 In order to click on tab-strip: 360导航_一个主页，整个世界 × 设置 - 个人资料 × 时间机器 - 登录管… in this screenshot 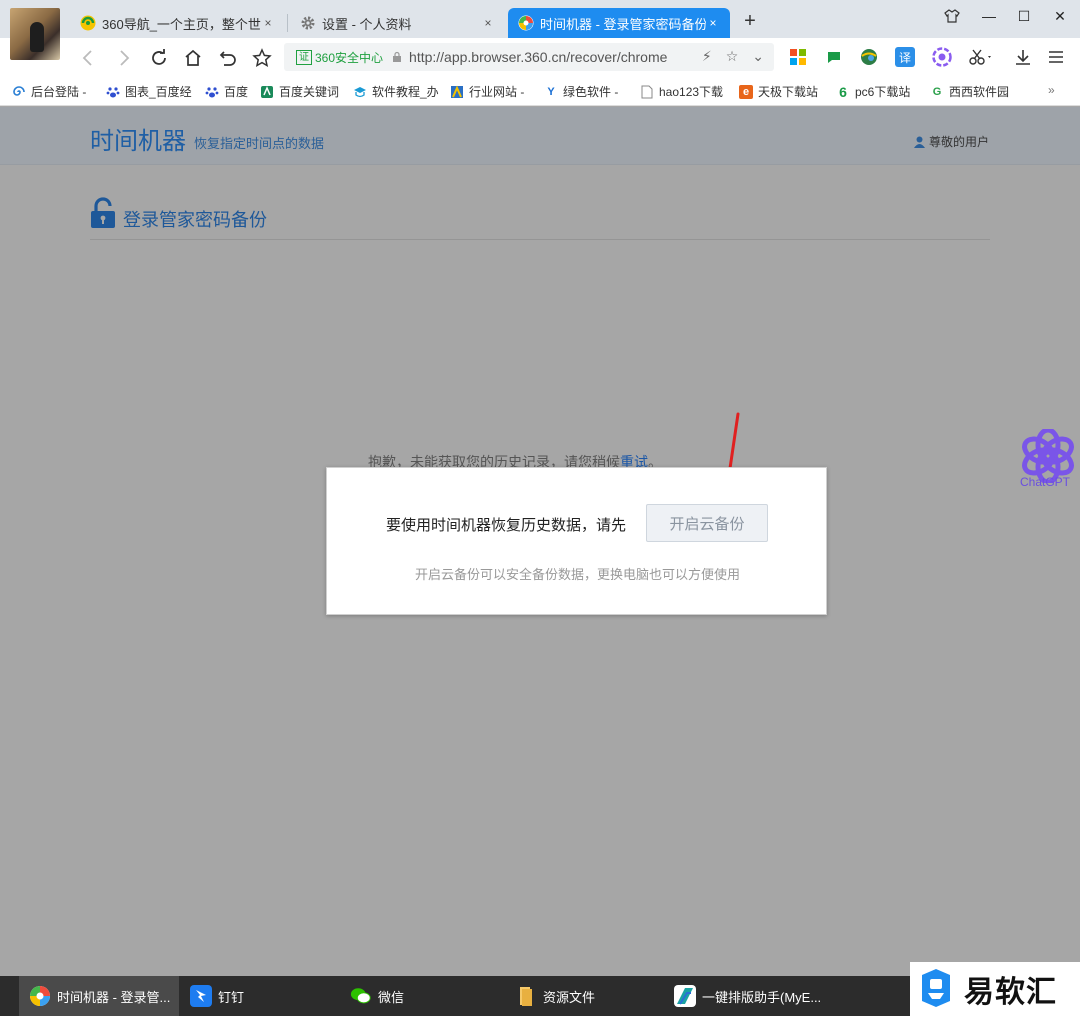, I will do `click(540, 19)`.